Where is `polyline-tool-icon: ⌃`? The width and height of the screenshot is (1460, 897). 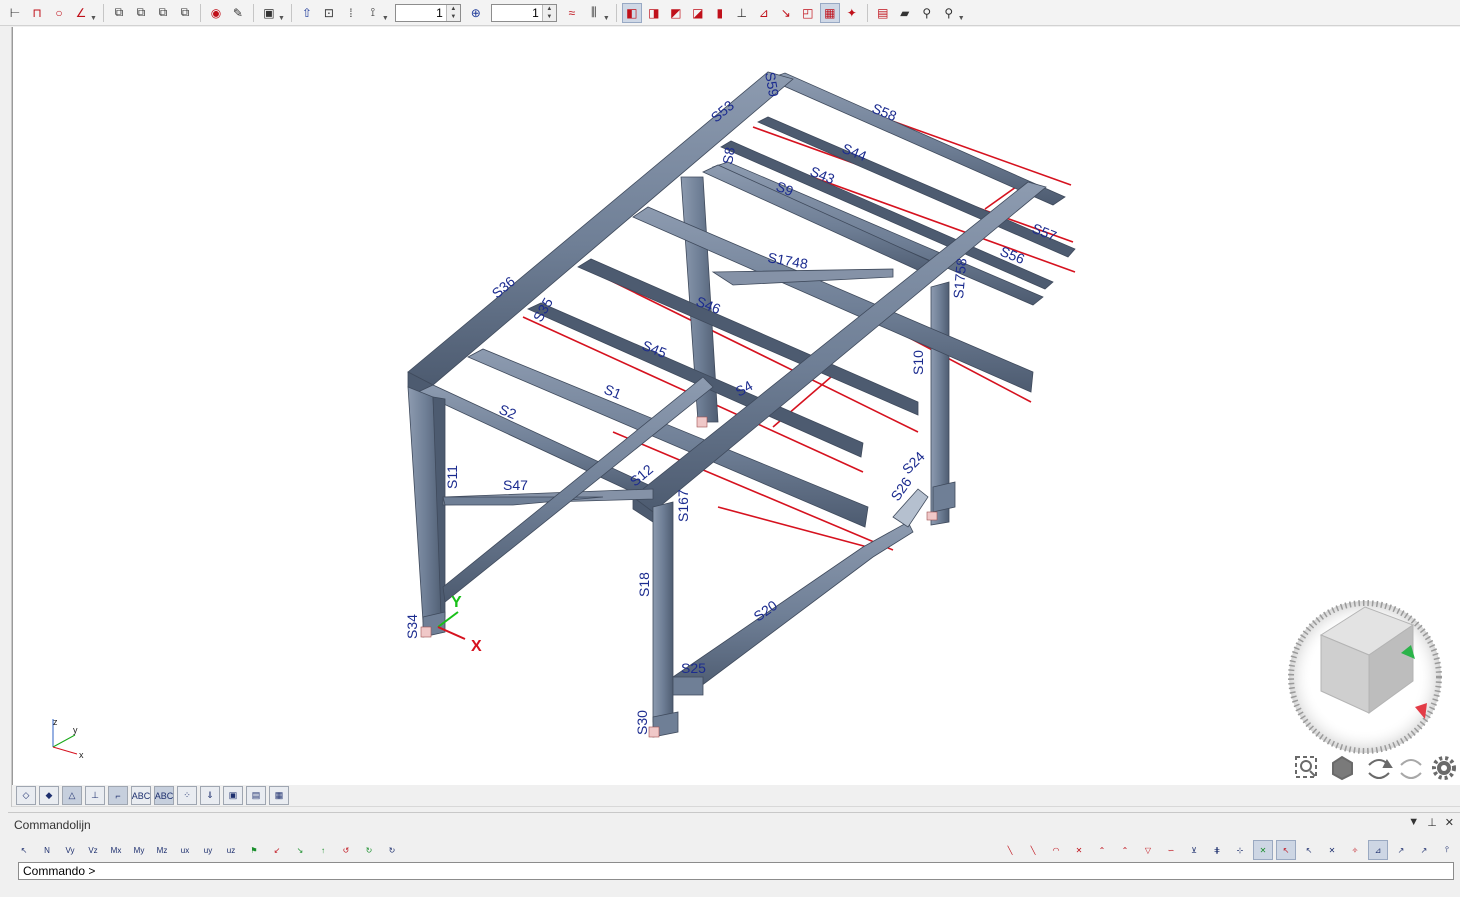 polyline-tool-icon: ⌃ is located at coordinates (1102, 850).